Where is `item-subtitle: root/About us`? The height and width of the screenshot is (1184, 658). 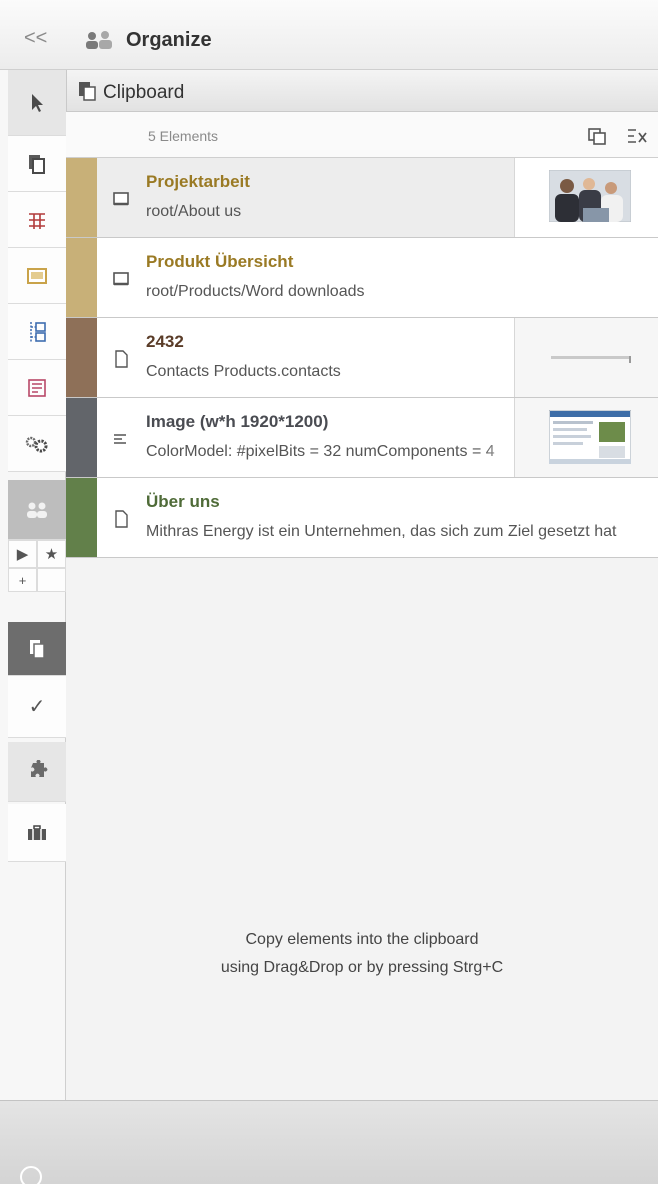
item-subtitle: root/About us is located at coordinates (194, 211).